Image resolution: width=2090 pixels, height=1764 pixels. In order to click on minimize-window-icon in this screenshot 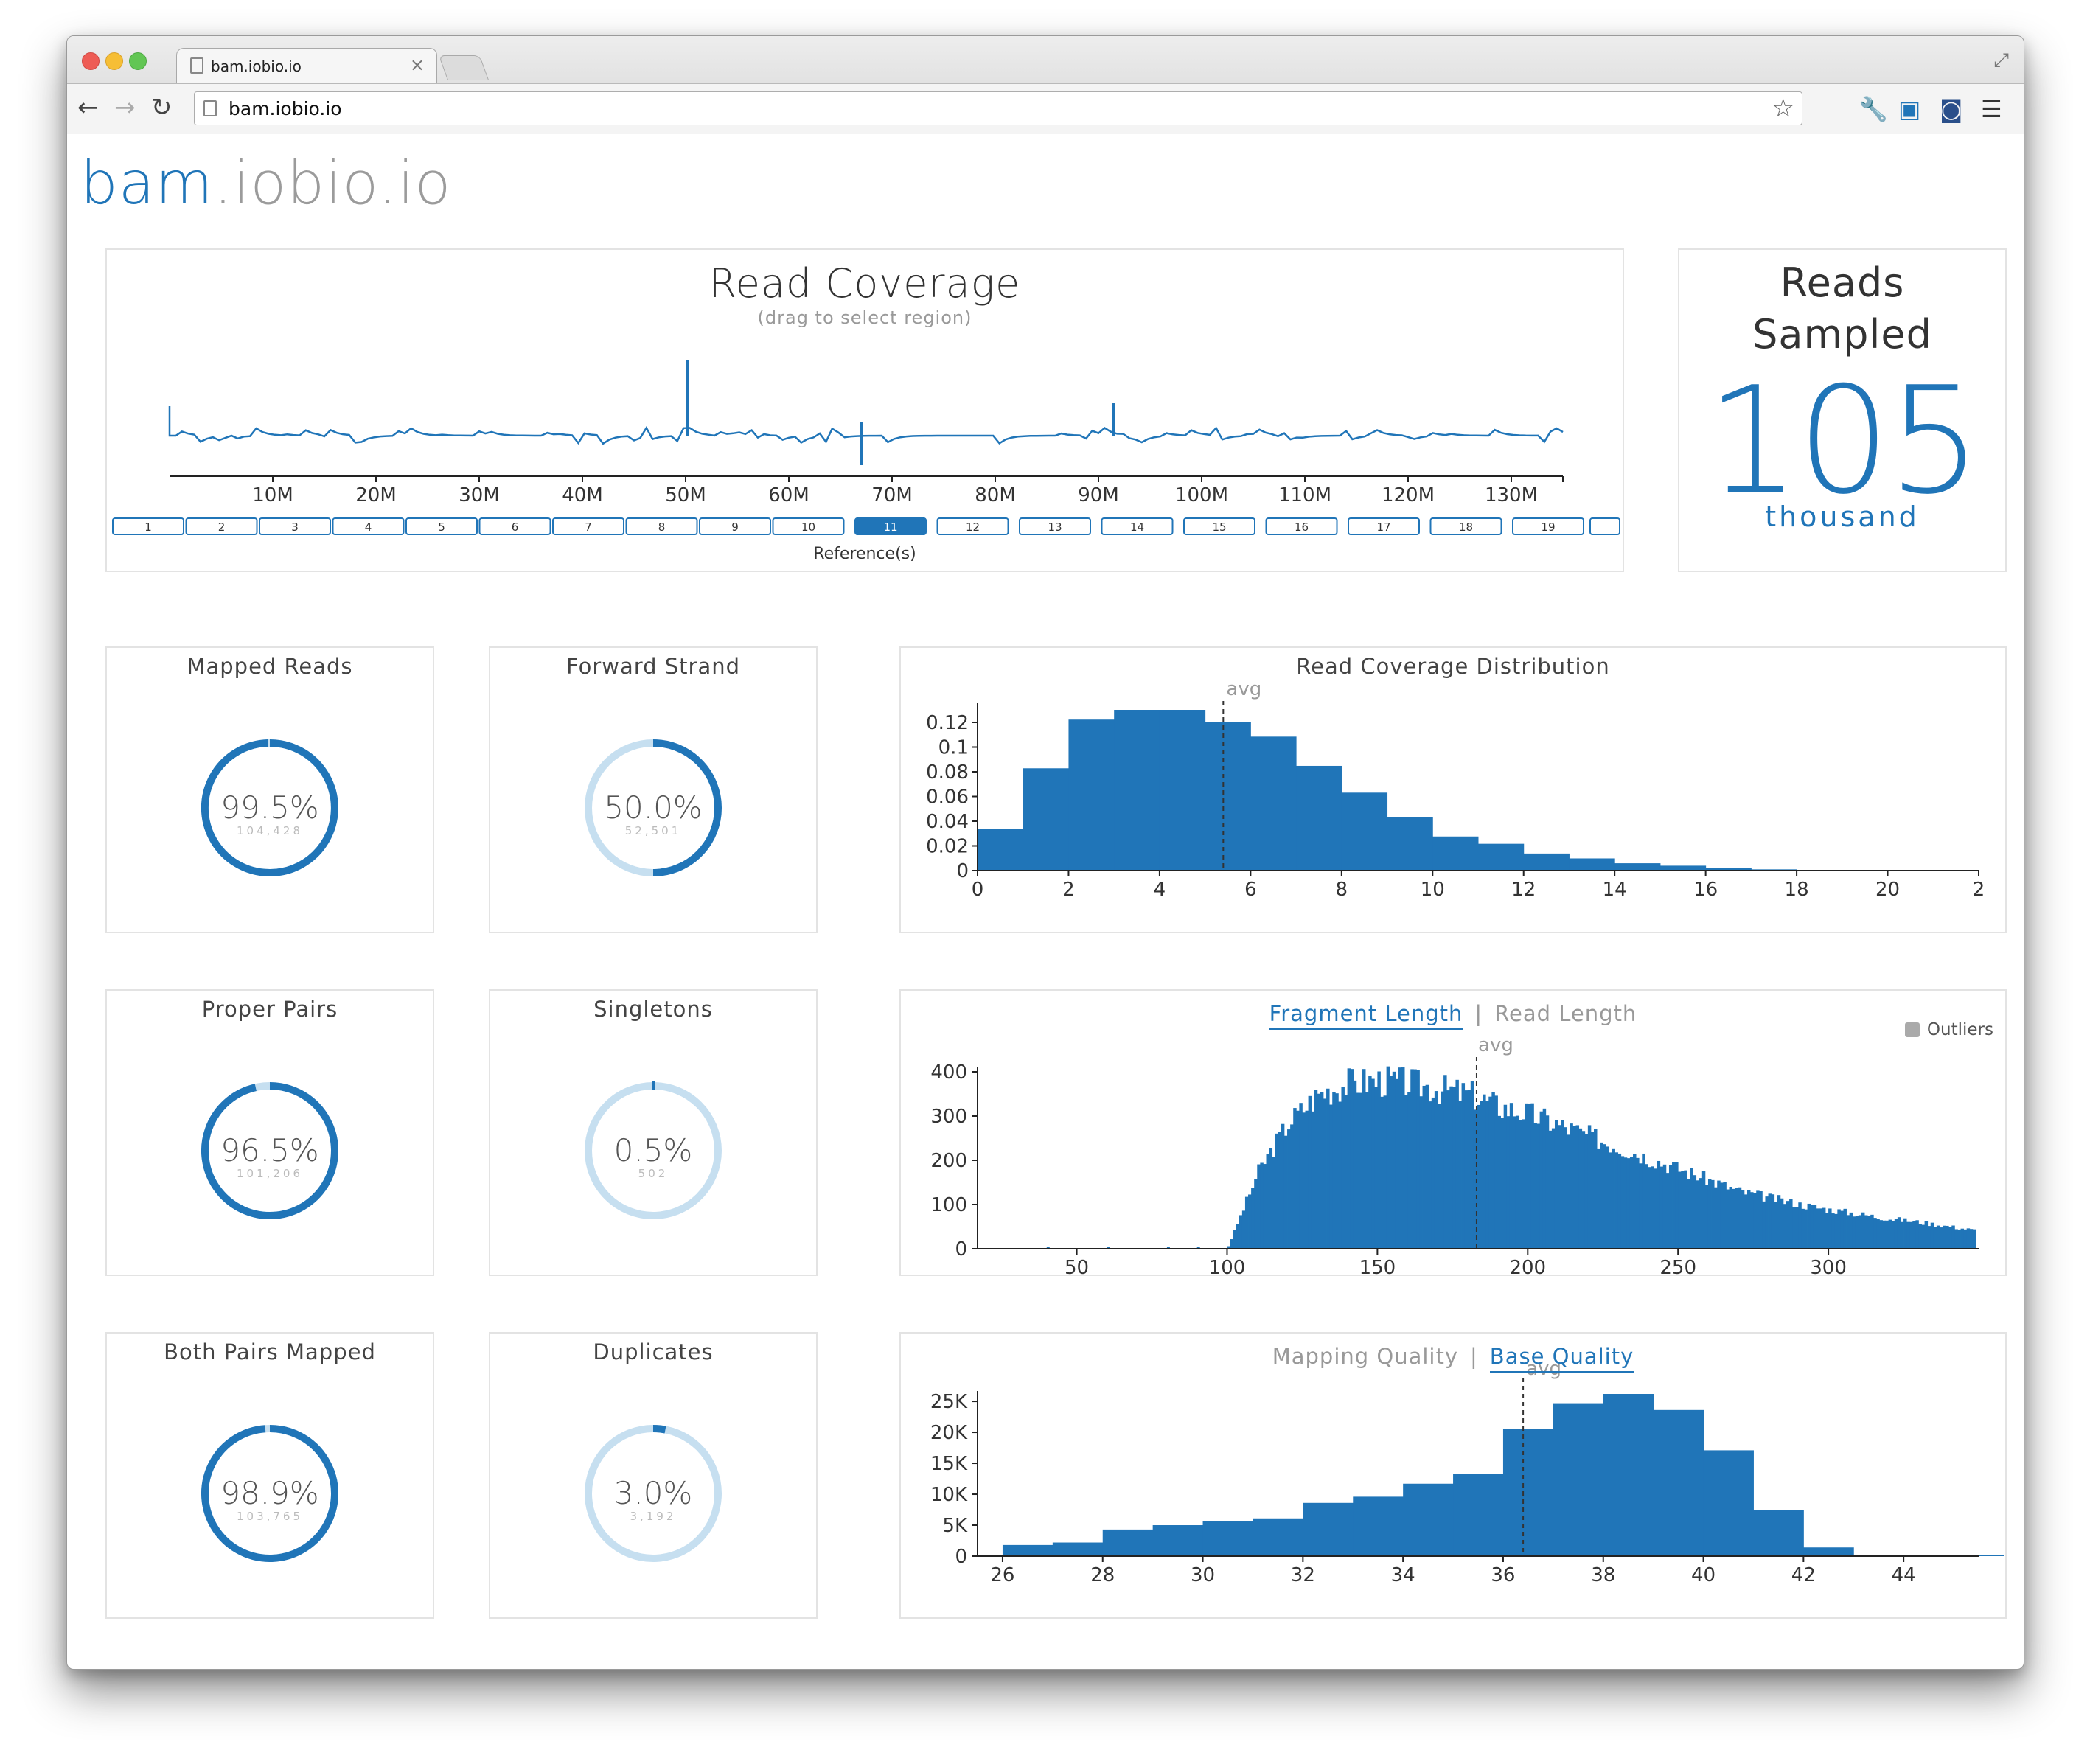, I will do `click(114, 61)`.